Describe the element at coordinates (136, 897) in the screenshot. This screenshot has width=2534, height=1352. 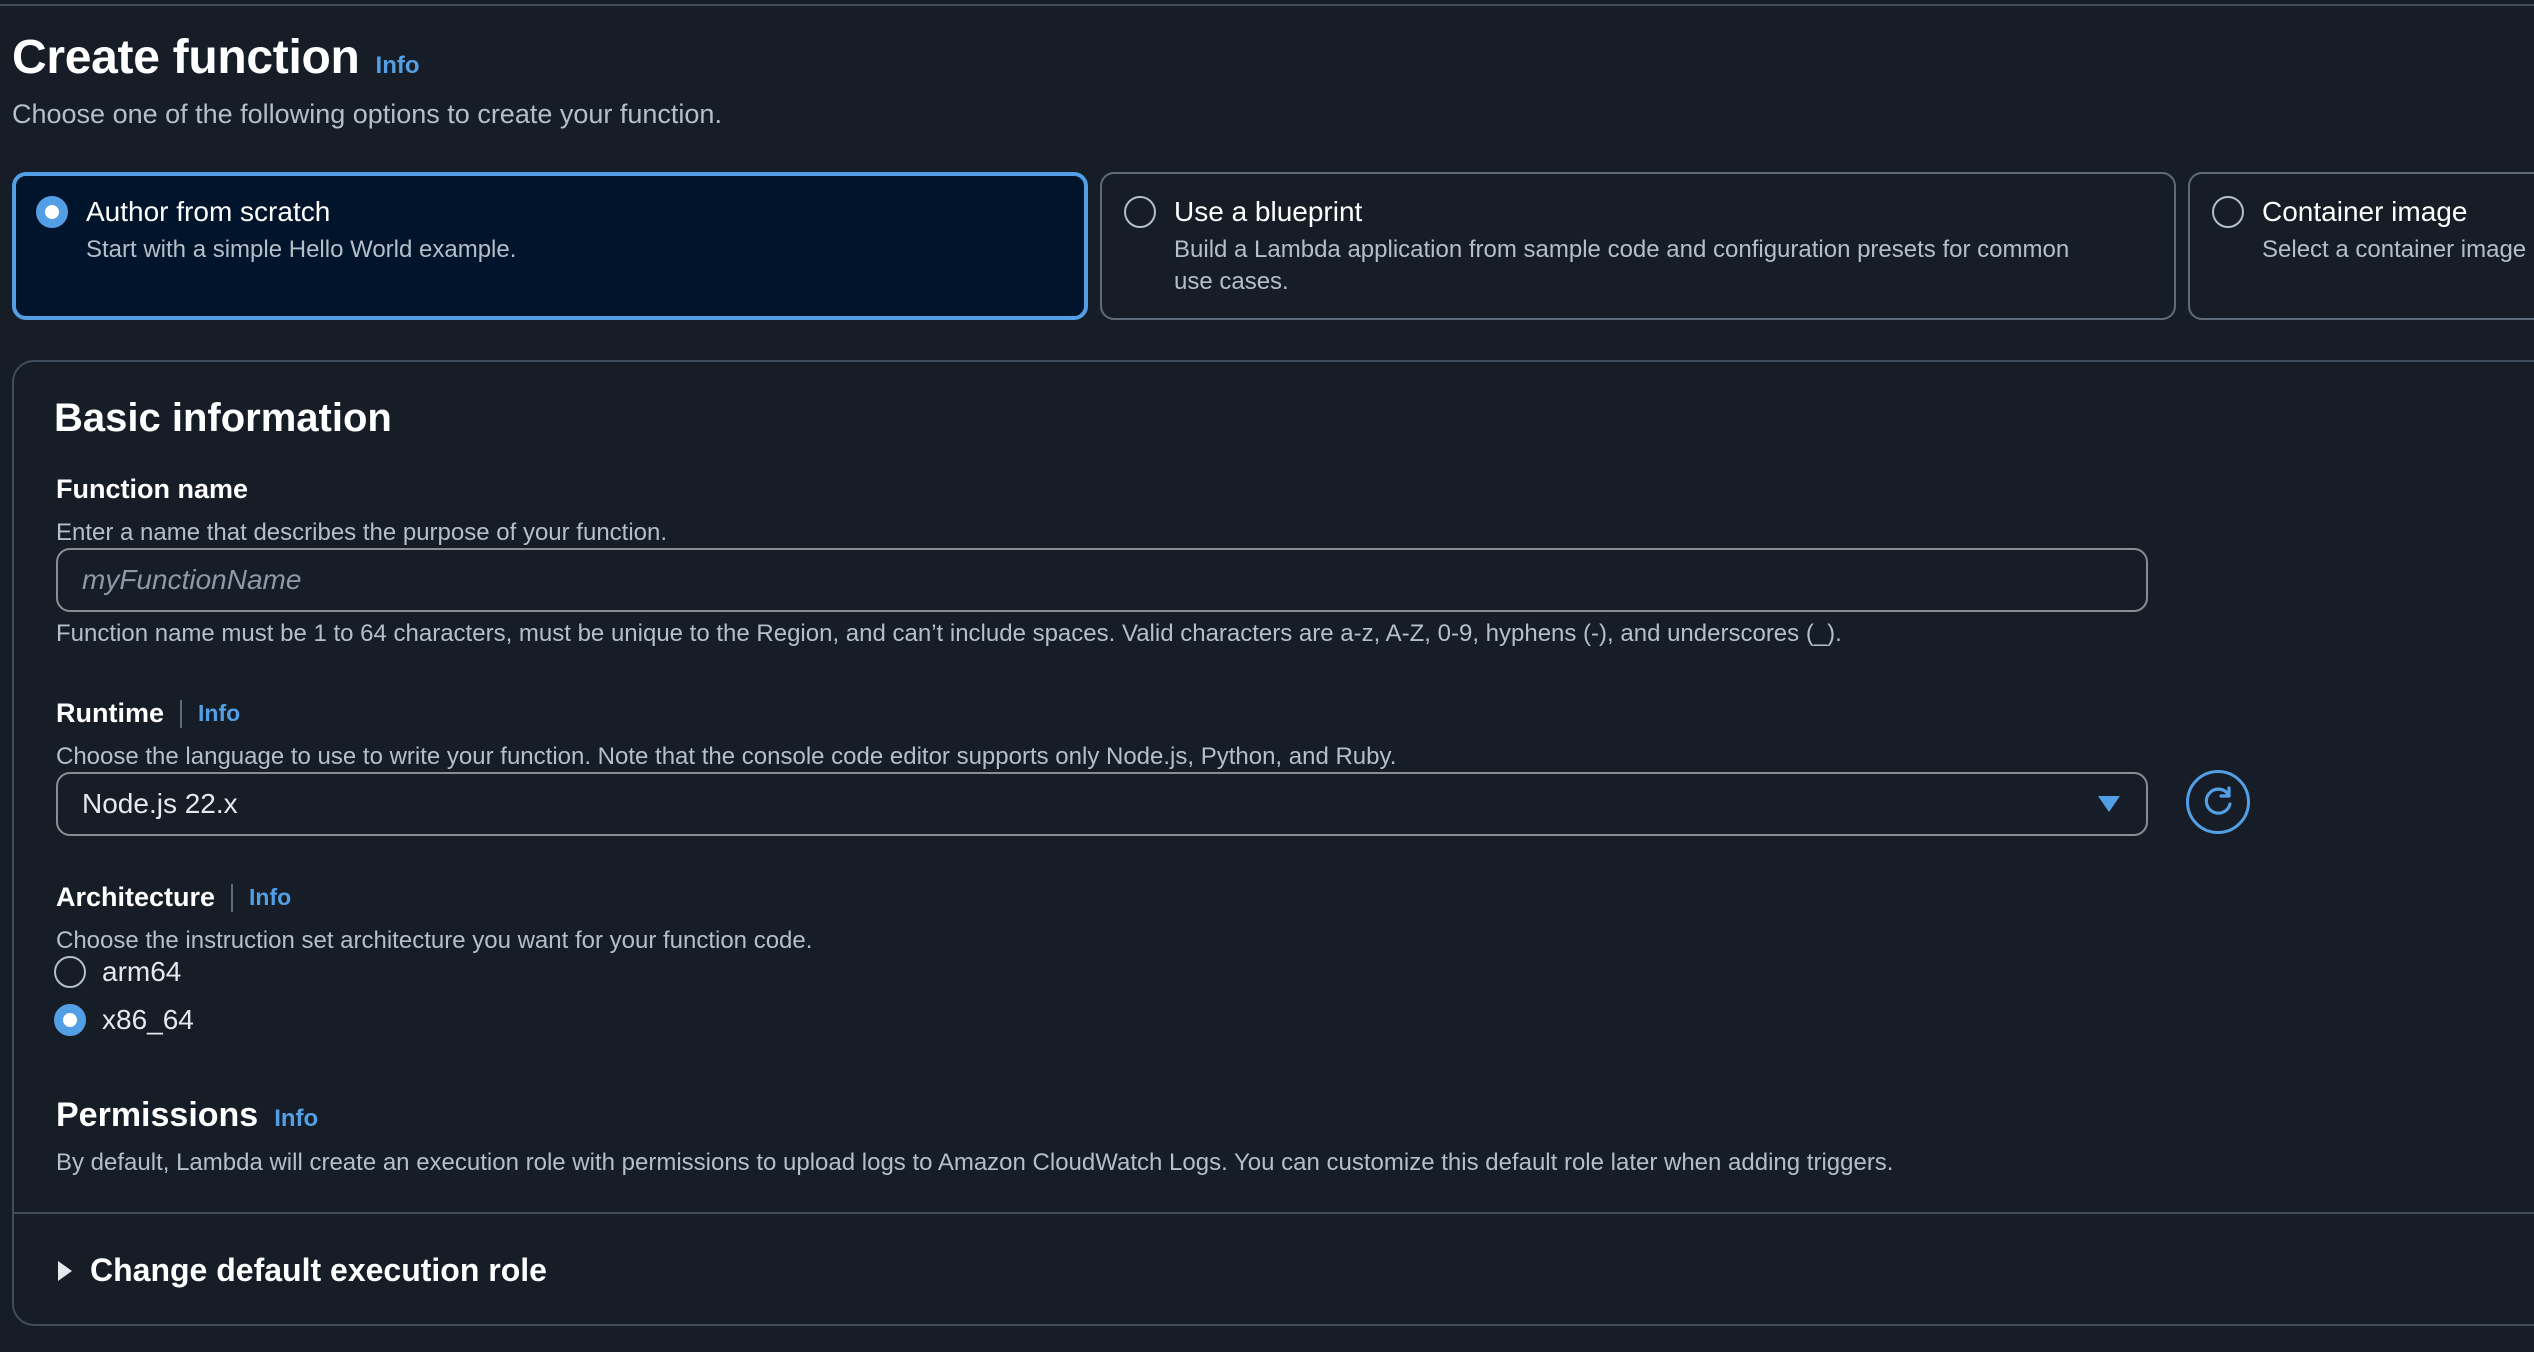
I see `architecture-label: Architecture` at that location.